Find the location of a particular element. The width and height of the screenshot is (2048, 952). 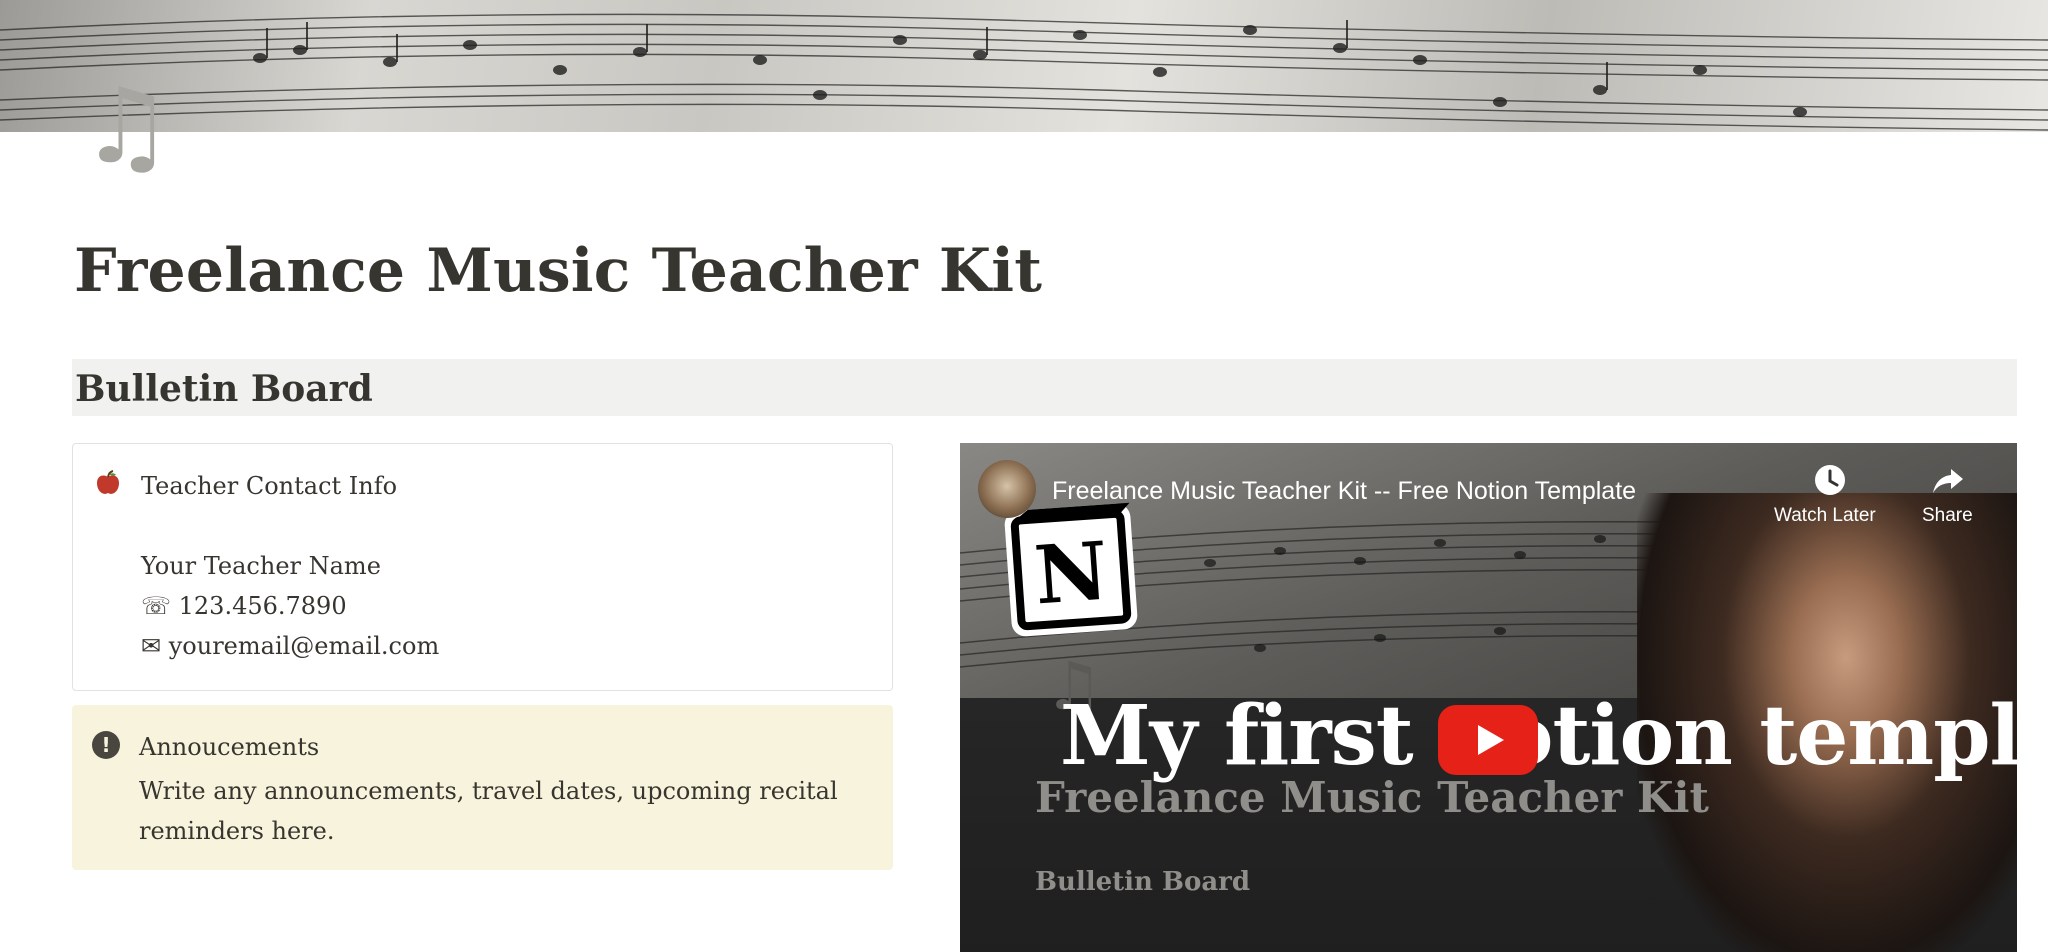

bulletin-board-heading: Bulletin Board is located at coordinates (224, 389).